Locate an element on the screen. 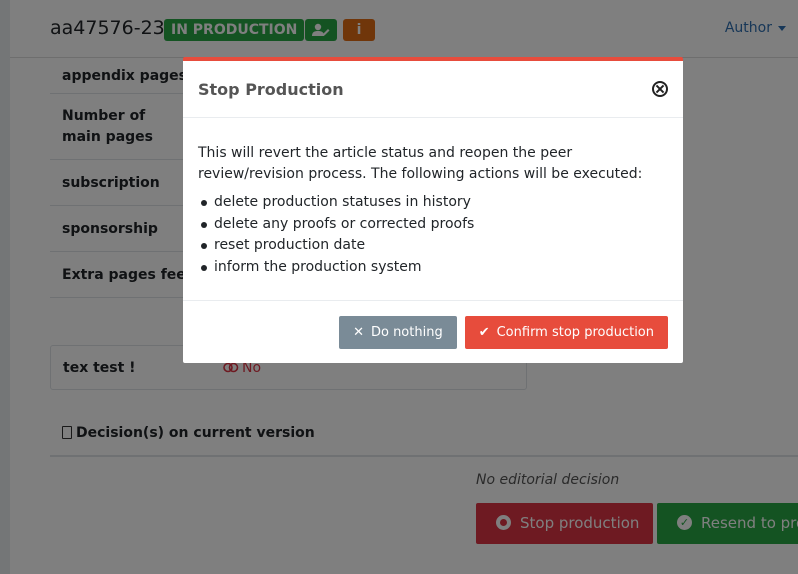 This screenshot has width=798, height=574. modal-footer: ✕ Do nothing ✔ Confirm stop production is located at coordinates (433, 332).